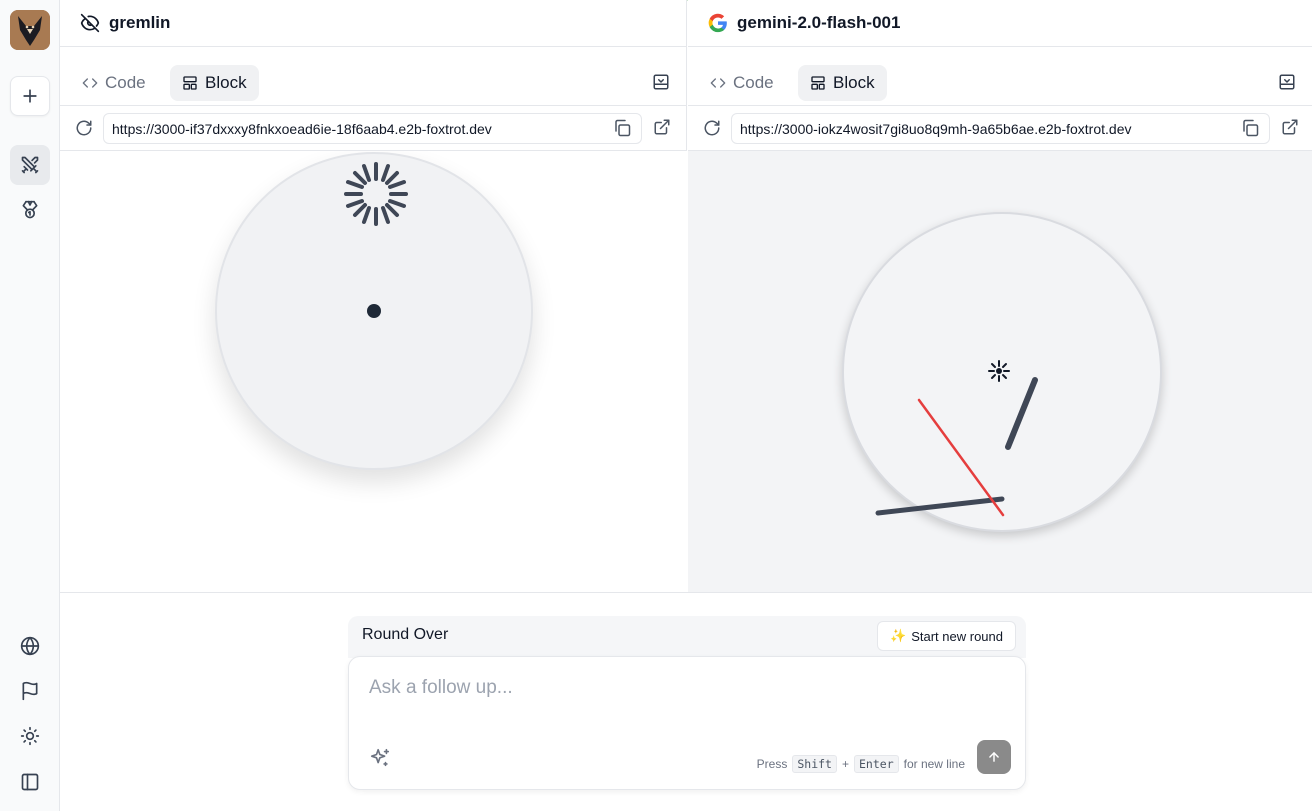 Image resolution: width=1312 pixels, height=811 pixels. I want to click on hint-suffix: for new line, so click(934, 764).